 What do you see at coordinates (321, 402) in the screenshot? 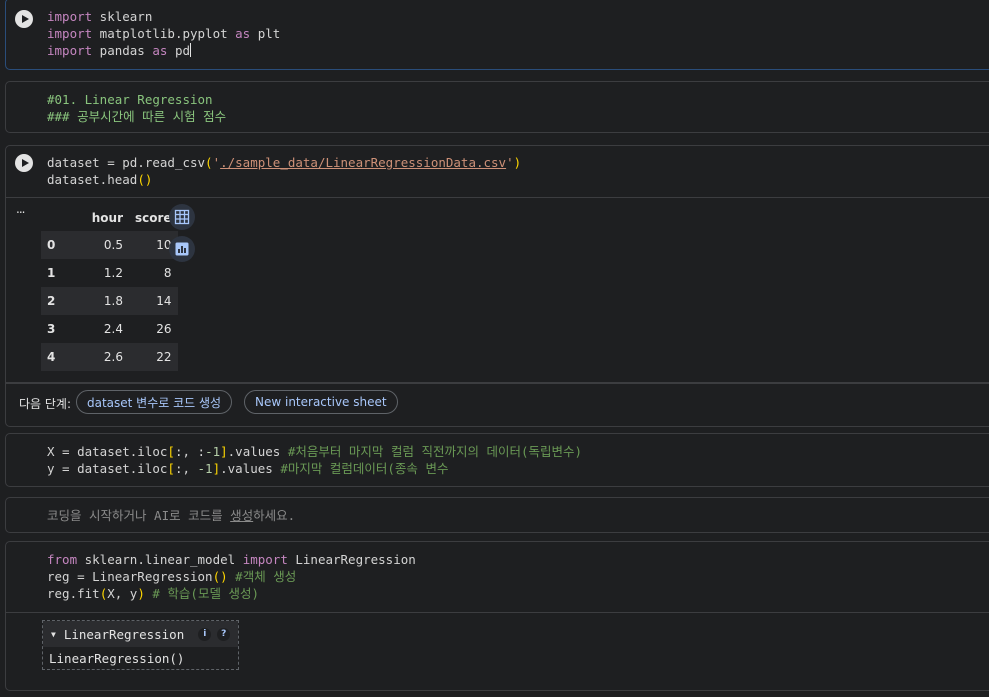
I see `new-interactive-sheet-chip: New interactive sheet` at bounding box center [321, 402].